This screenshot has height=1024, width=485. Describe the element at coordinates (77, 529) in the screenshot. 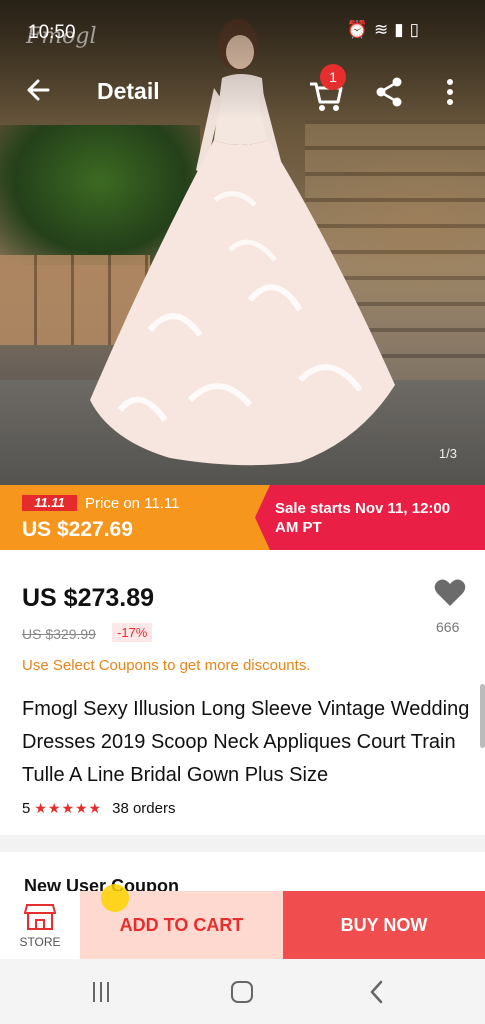

I see `promo-price: US $227.69` at that location.